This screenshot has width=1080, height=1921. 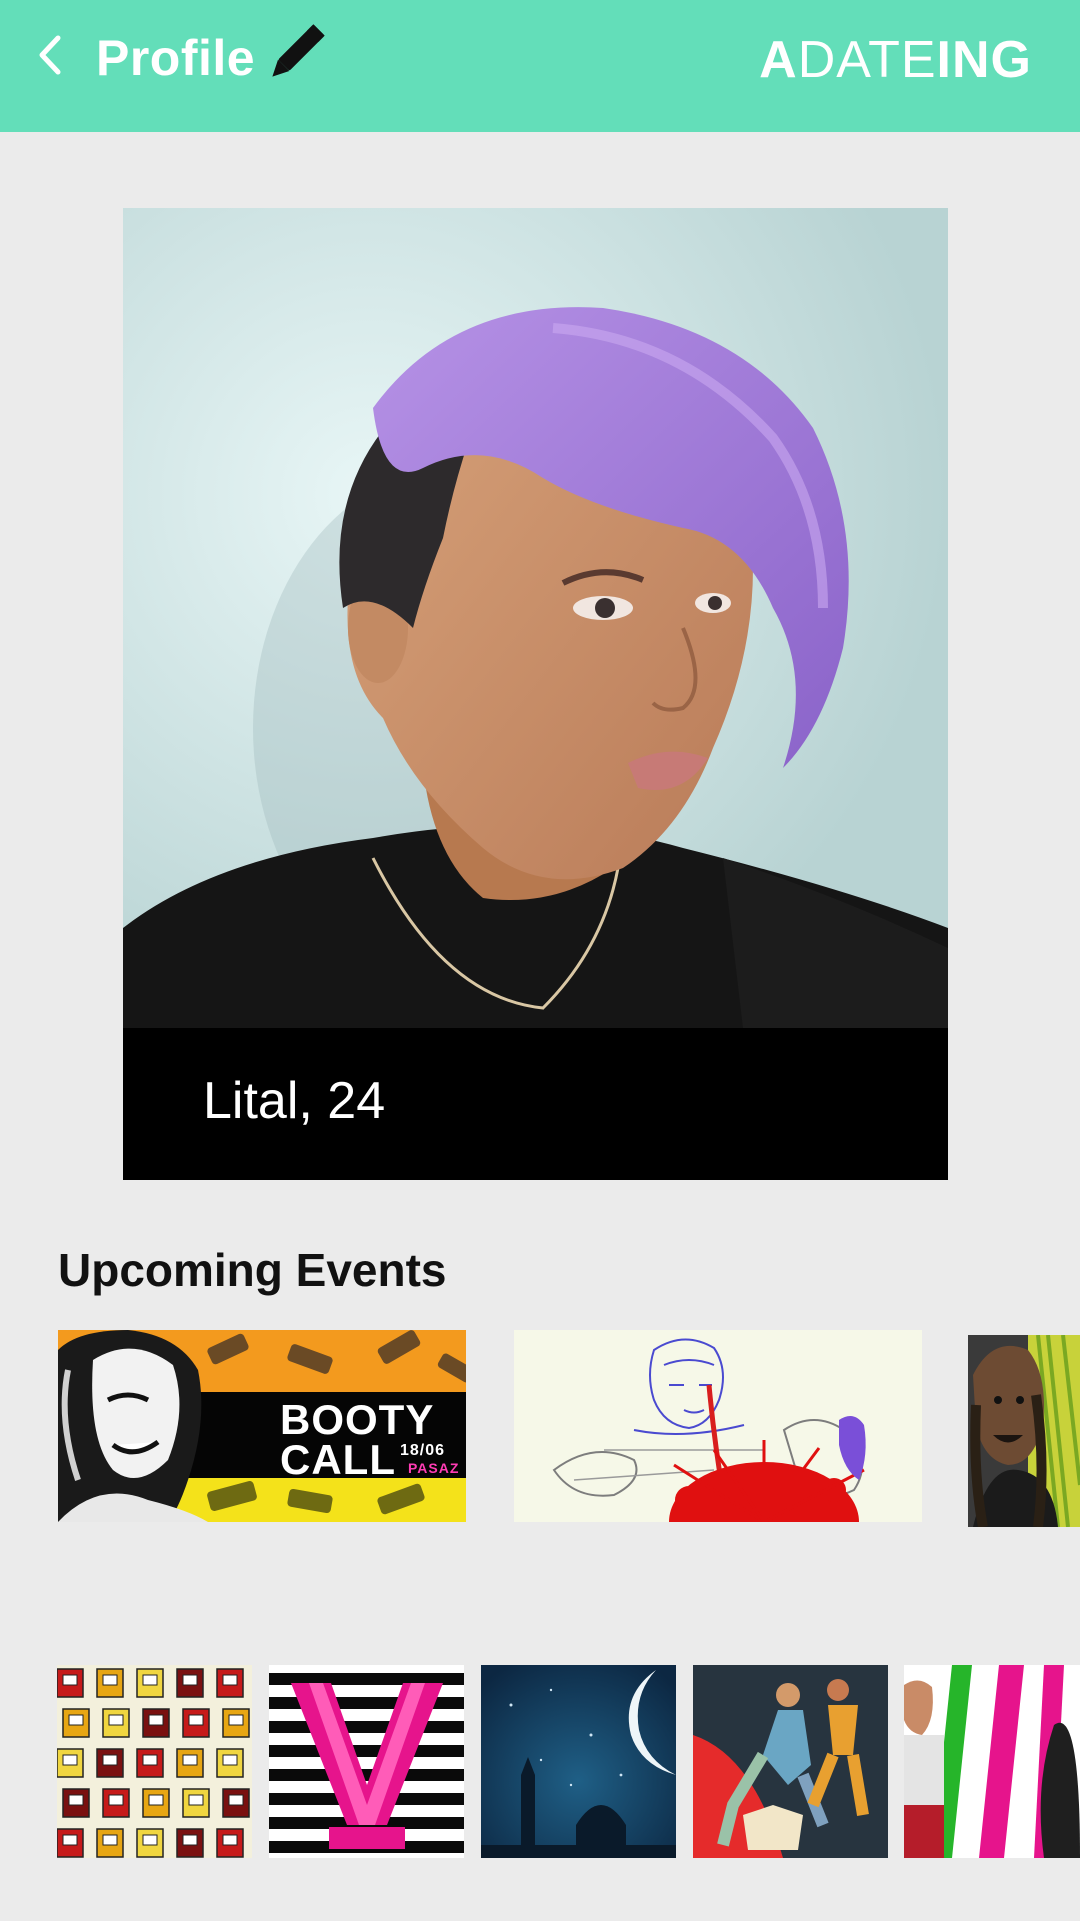 I want to click on event-tile-v-logo, so click(x=366, y=1761).